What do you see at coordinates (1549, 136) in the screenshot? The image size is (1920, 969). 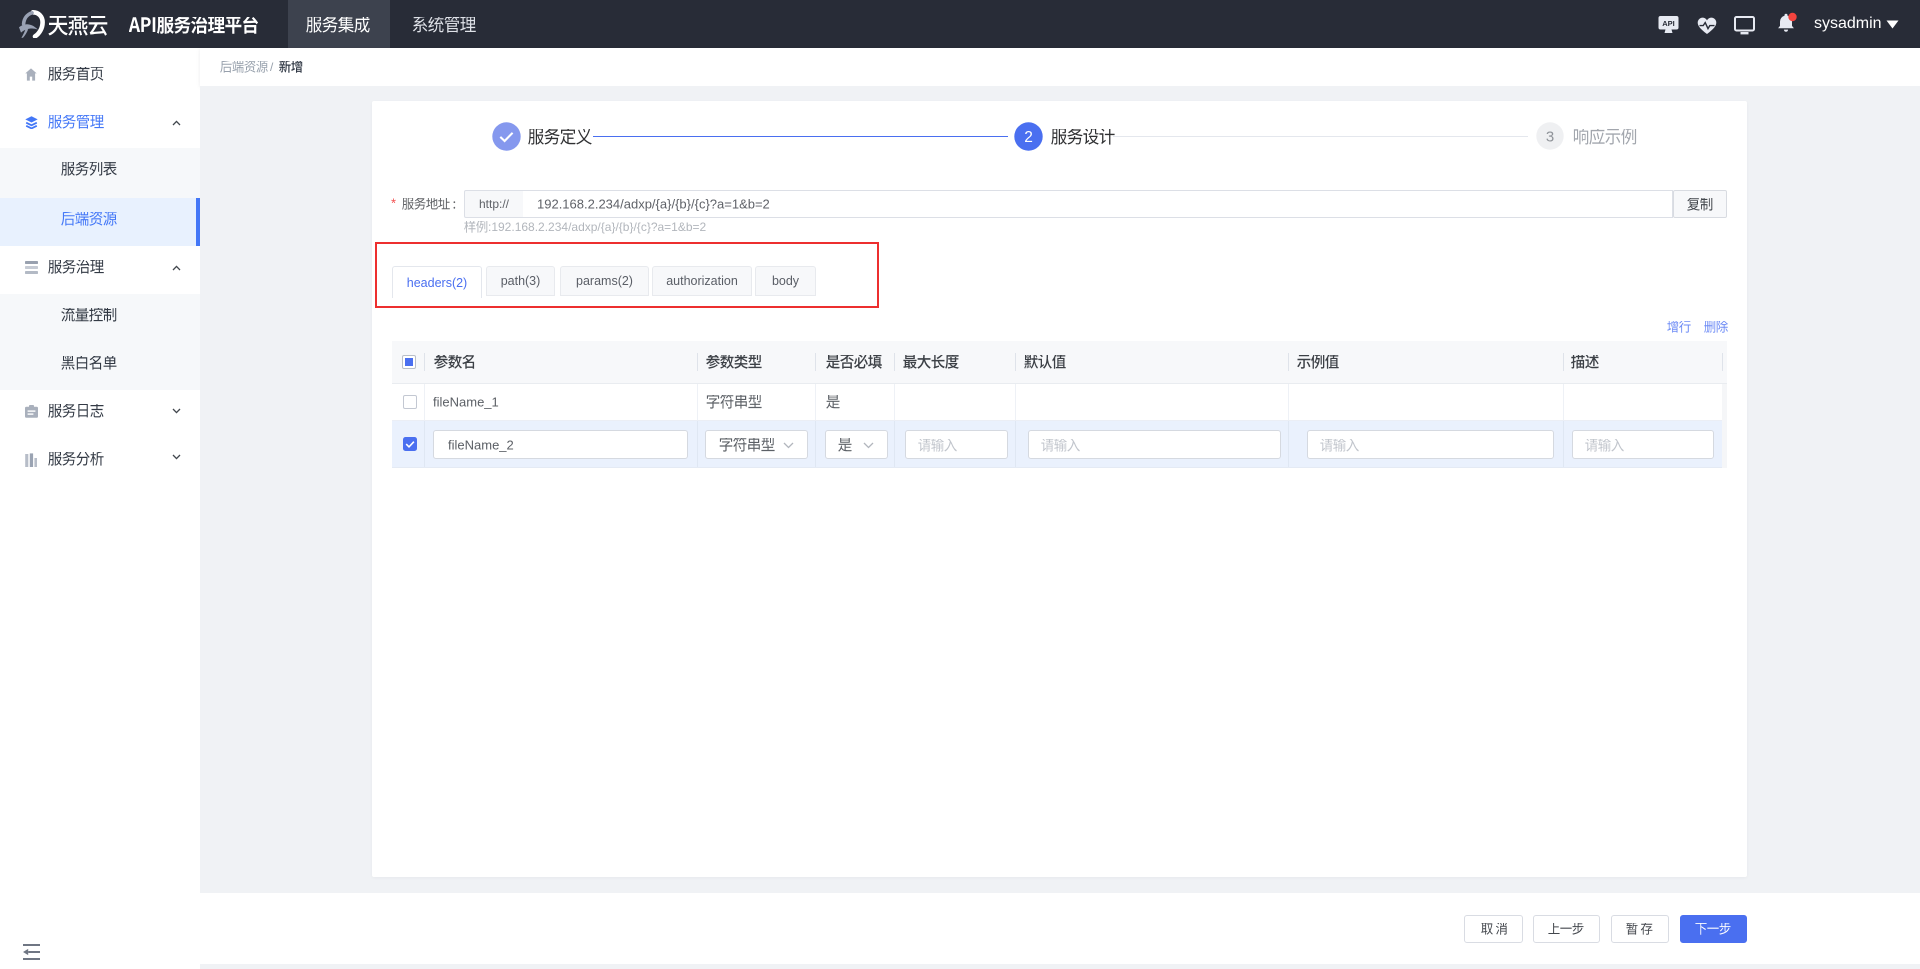 I see `svg-text: 3` at bounding box center [1549, 136].